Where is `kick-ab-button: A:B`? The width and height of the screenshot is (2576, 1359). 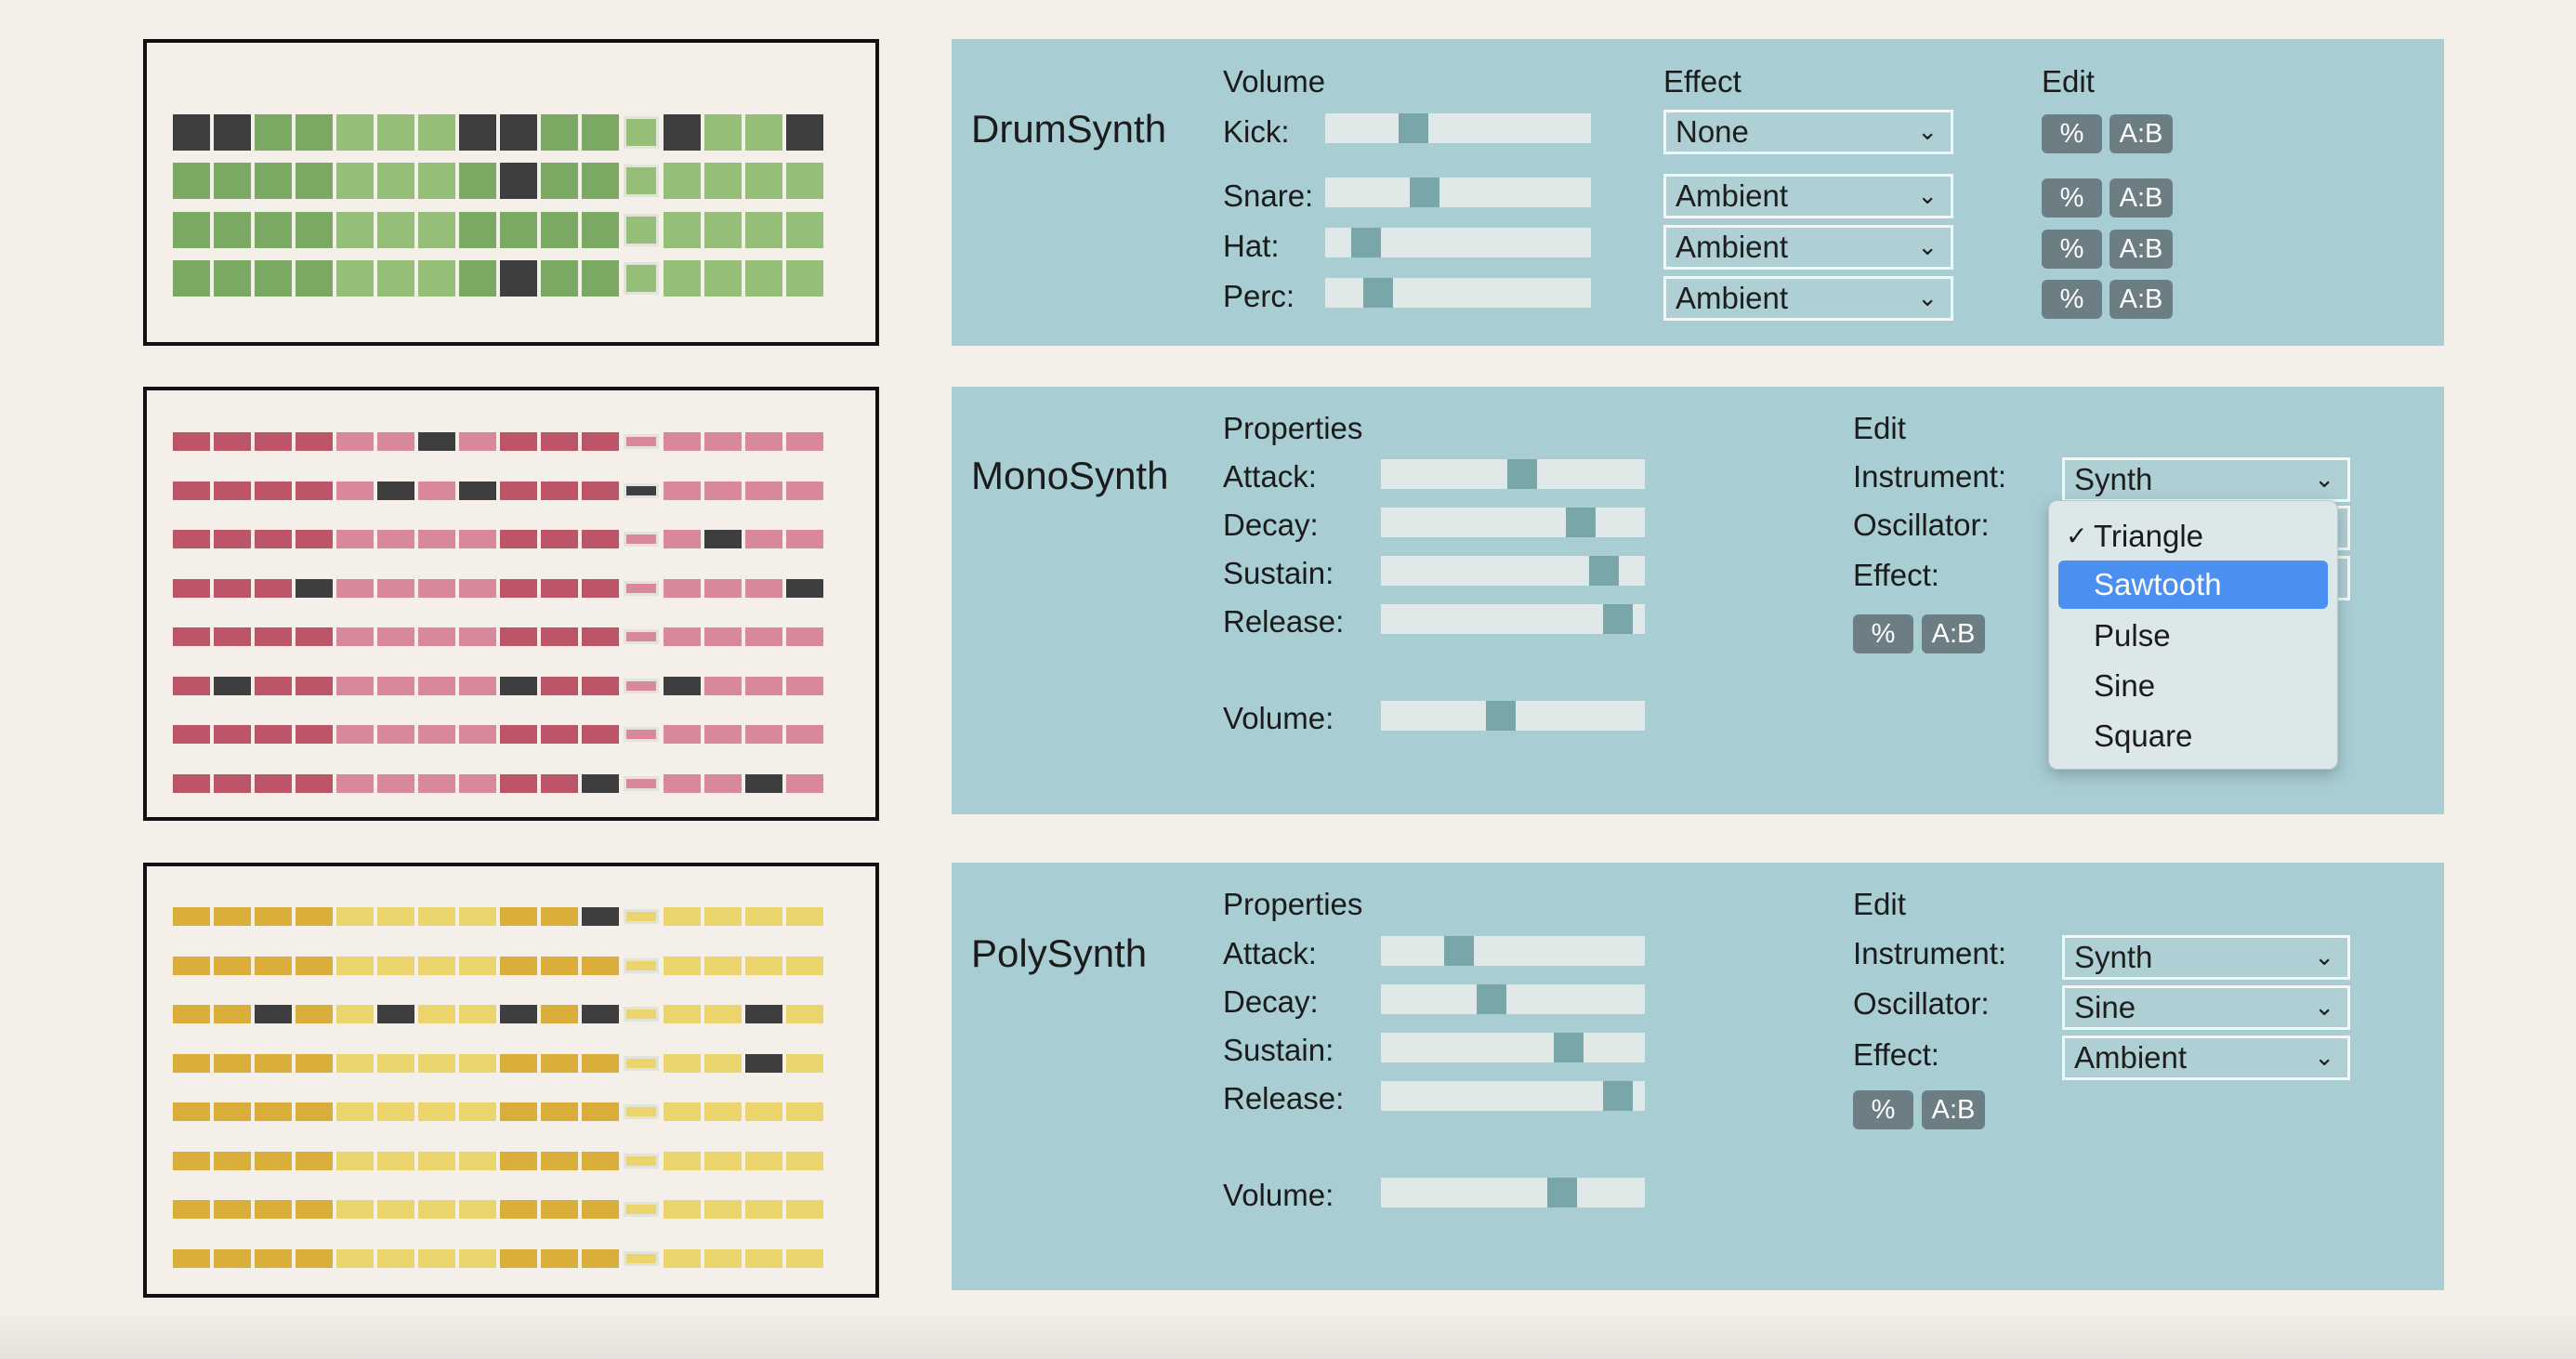 kick-ab-button: A:B is located at coordinates (2141, 133).